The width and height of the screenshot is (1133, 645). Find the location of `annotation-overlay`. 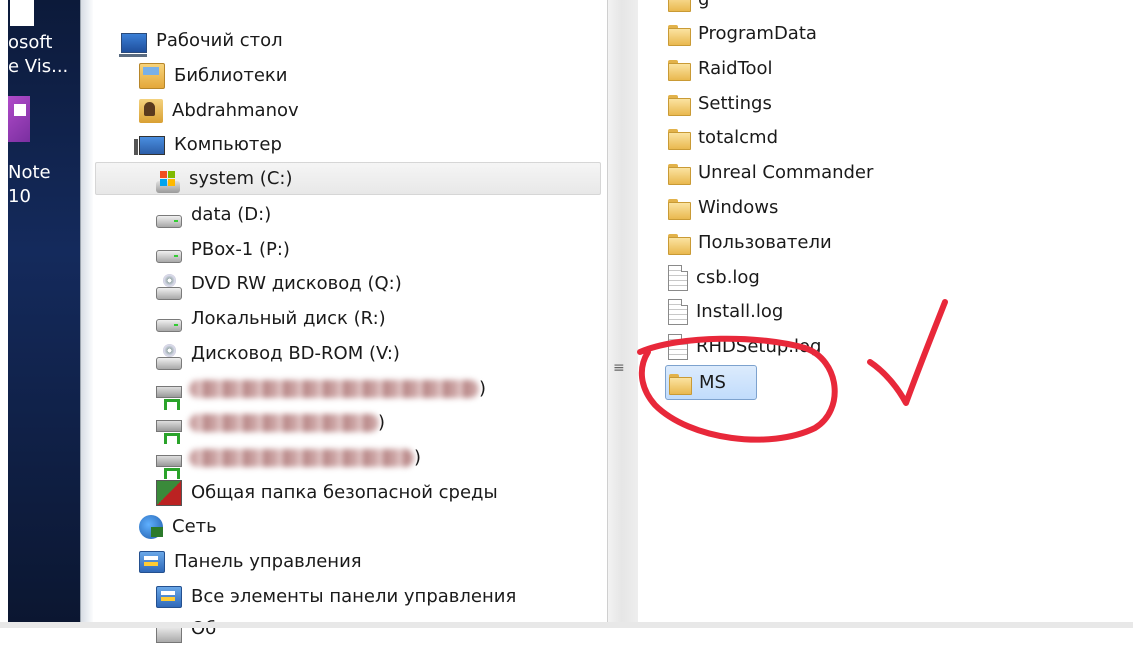

annotation-overlay is located at coordinates (792, 371).